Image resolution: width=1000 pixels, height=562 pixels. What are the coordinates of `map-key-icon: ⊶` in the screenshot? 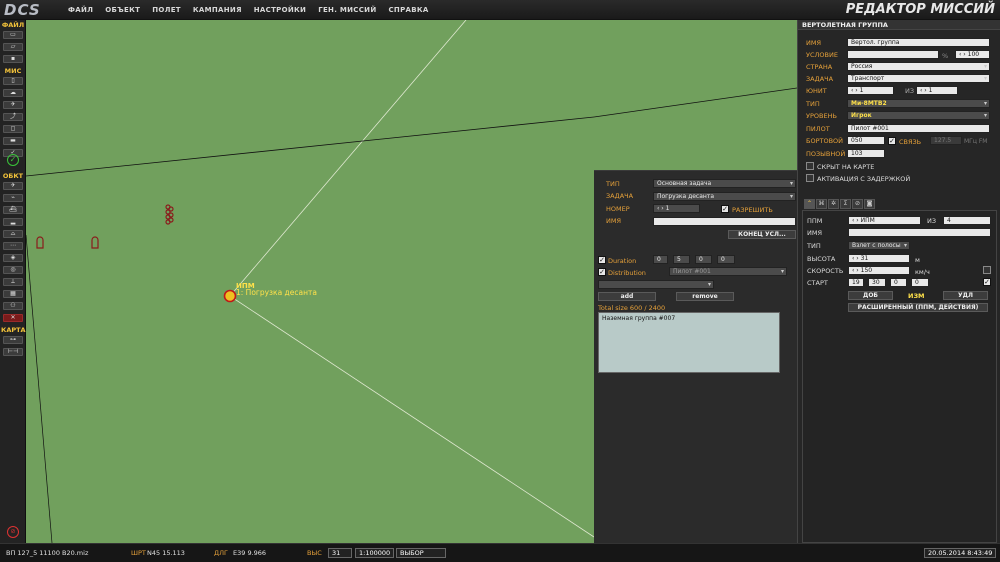 It's located at (13, 340).